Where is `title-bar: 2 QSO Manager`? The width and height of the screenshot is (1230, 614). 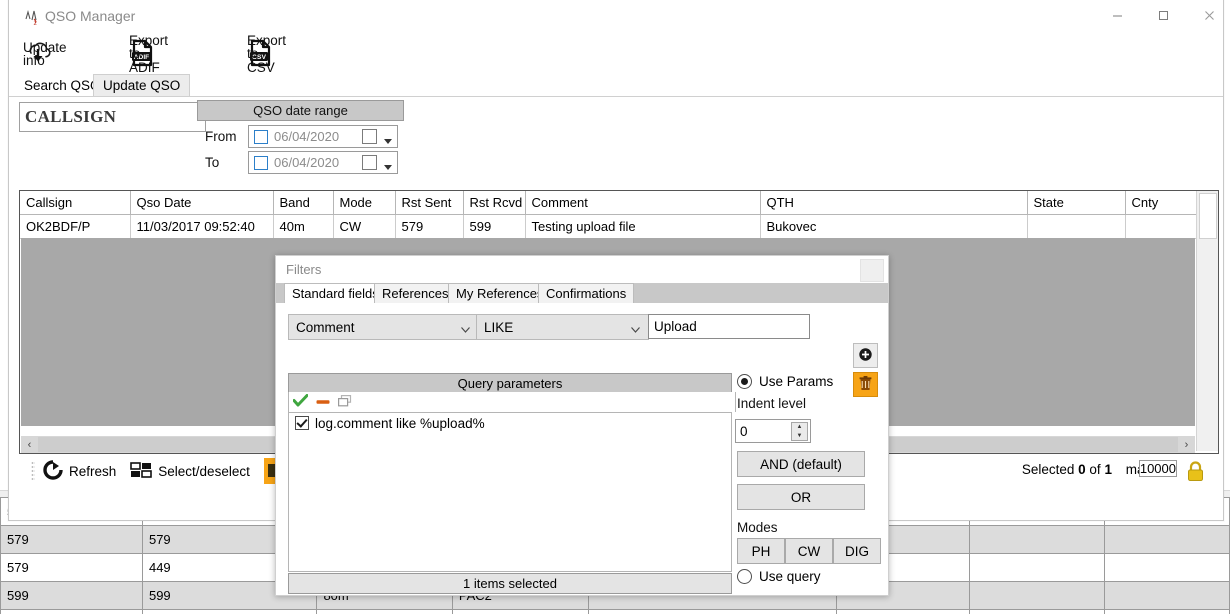
title-bar: 2 QSO Manager is located at coordinates (616, 16).